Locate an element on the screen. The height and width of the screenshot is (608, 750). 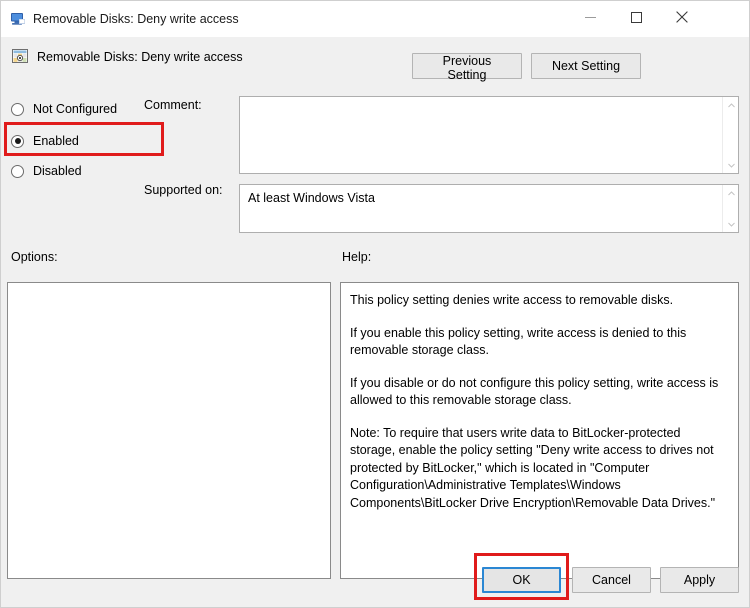
supported-on-value: At least Windows Vista is located at coordinates (311, 198).